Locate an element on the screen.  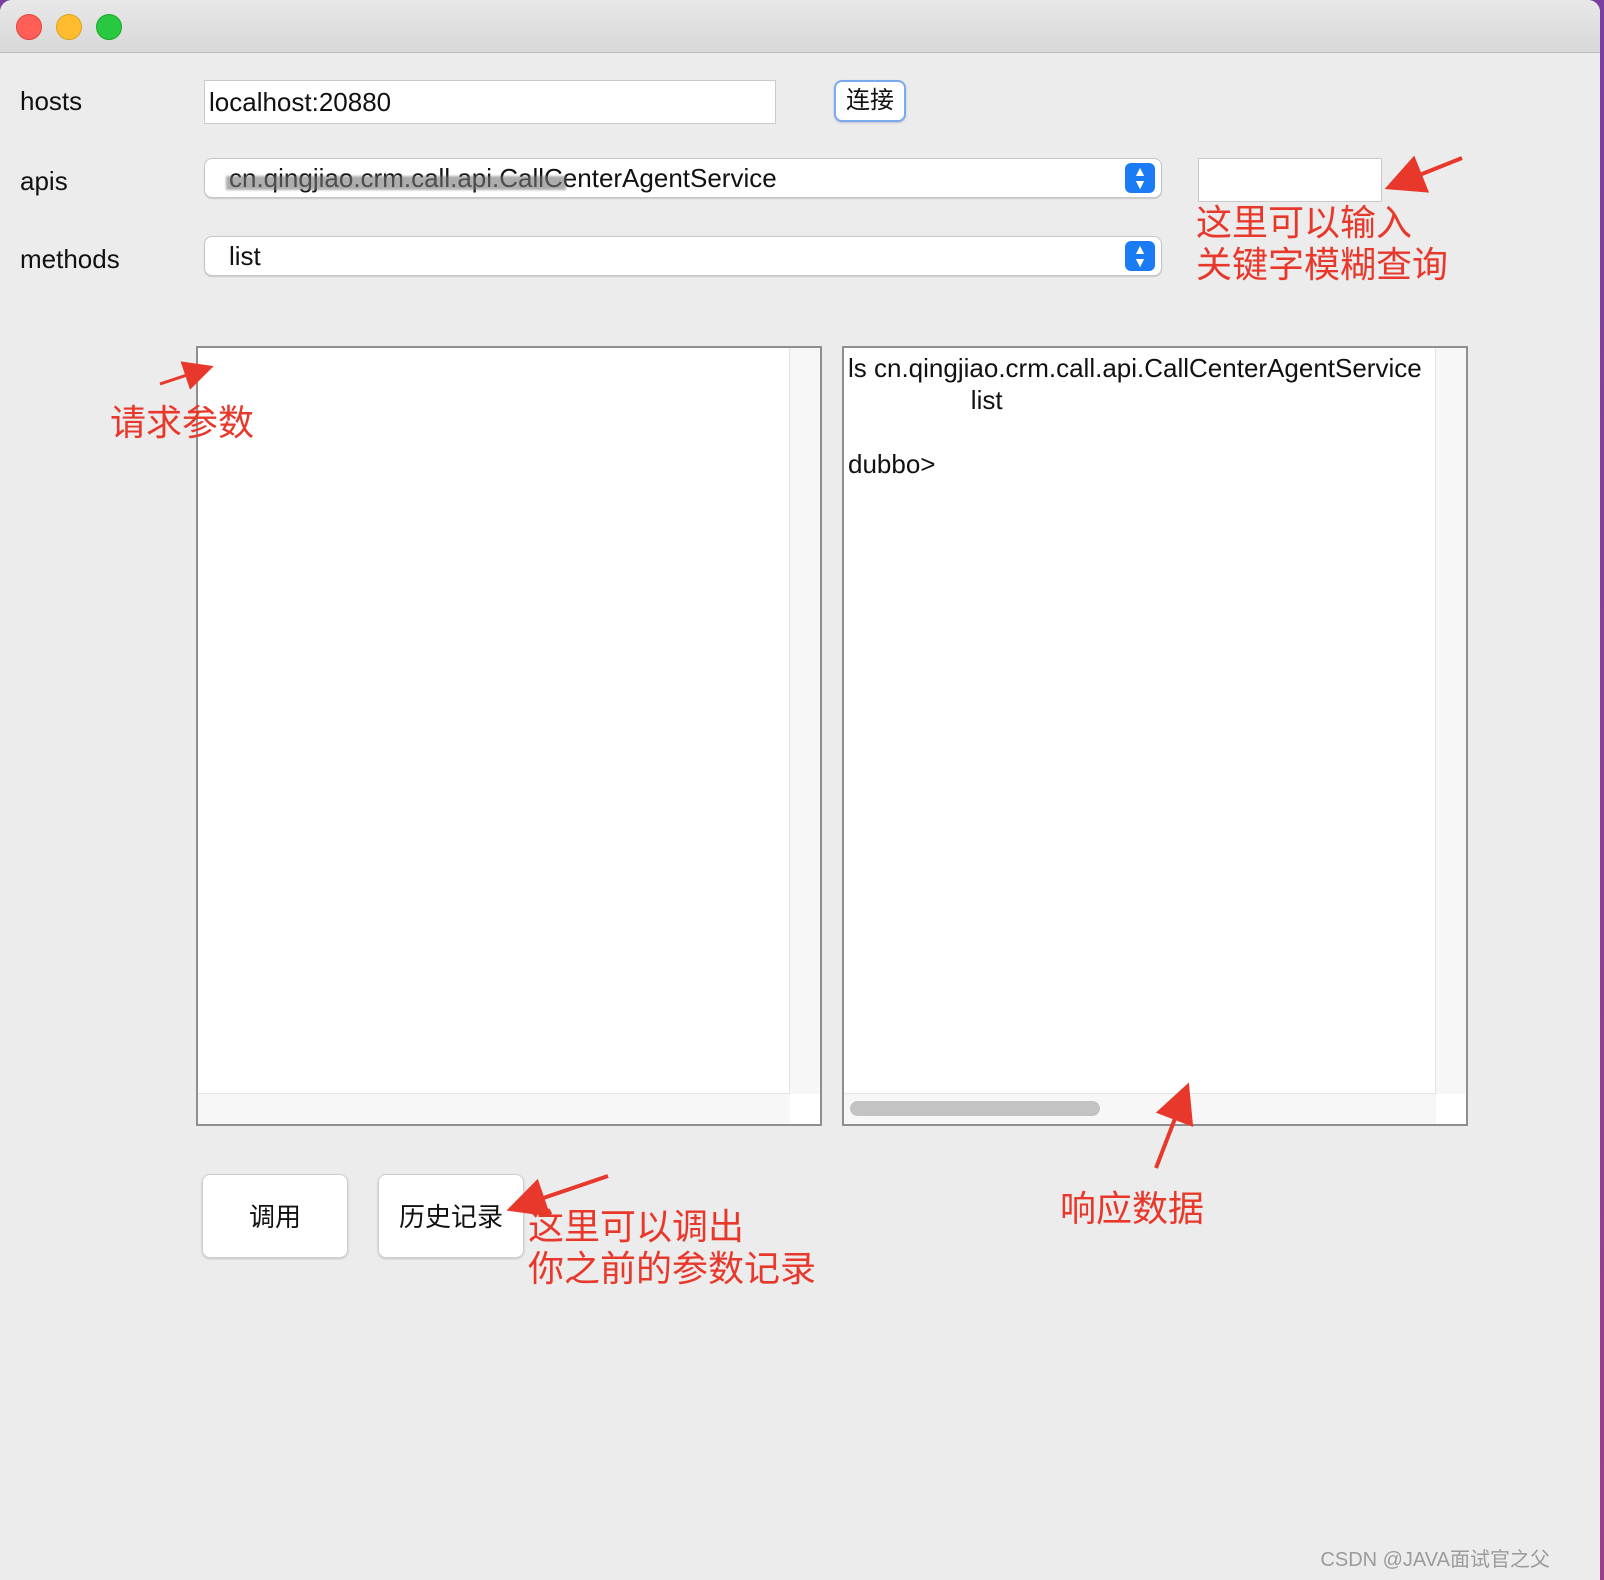
watermark: CSDN @JAVA面试官之父 is located at coordinates (1435, 1560).